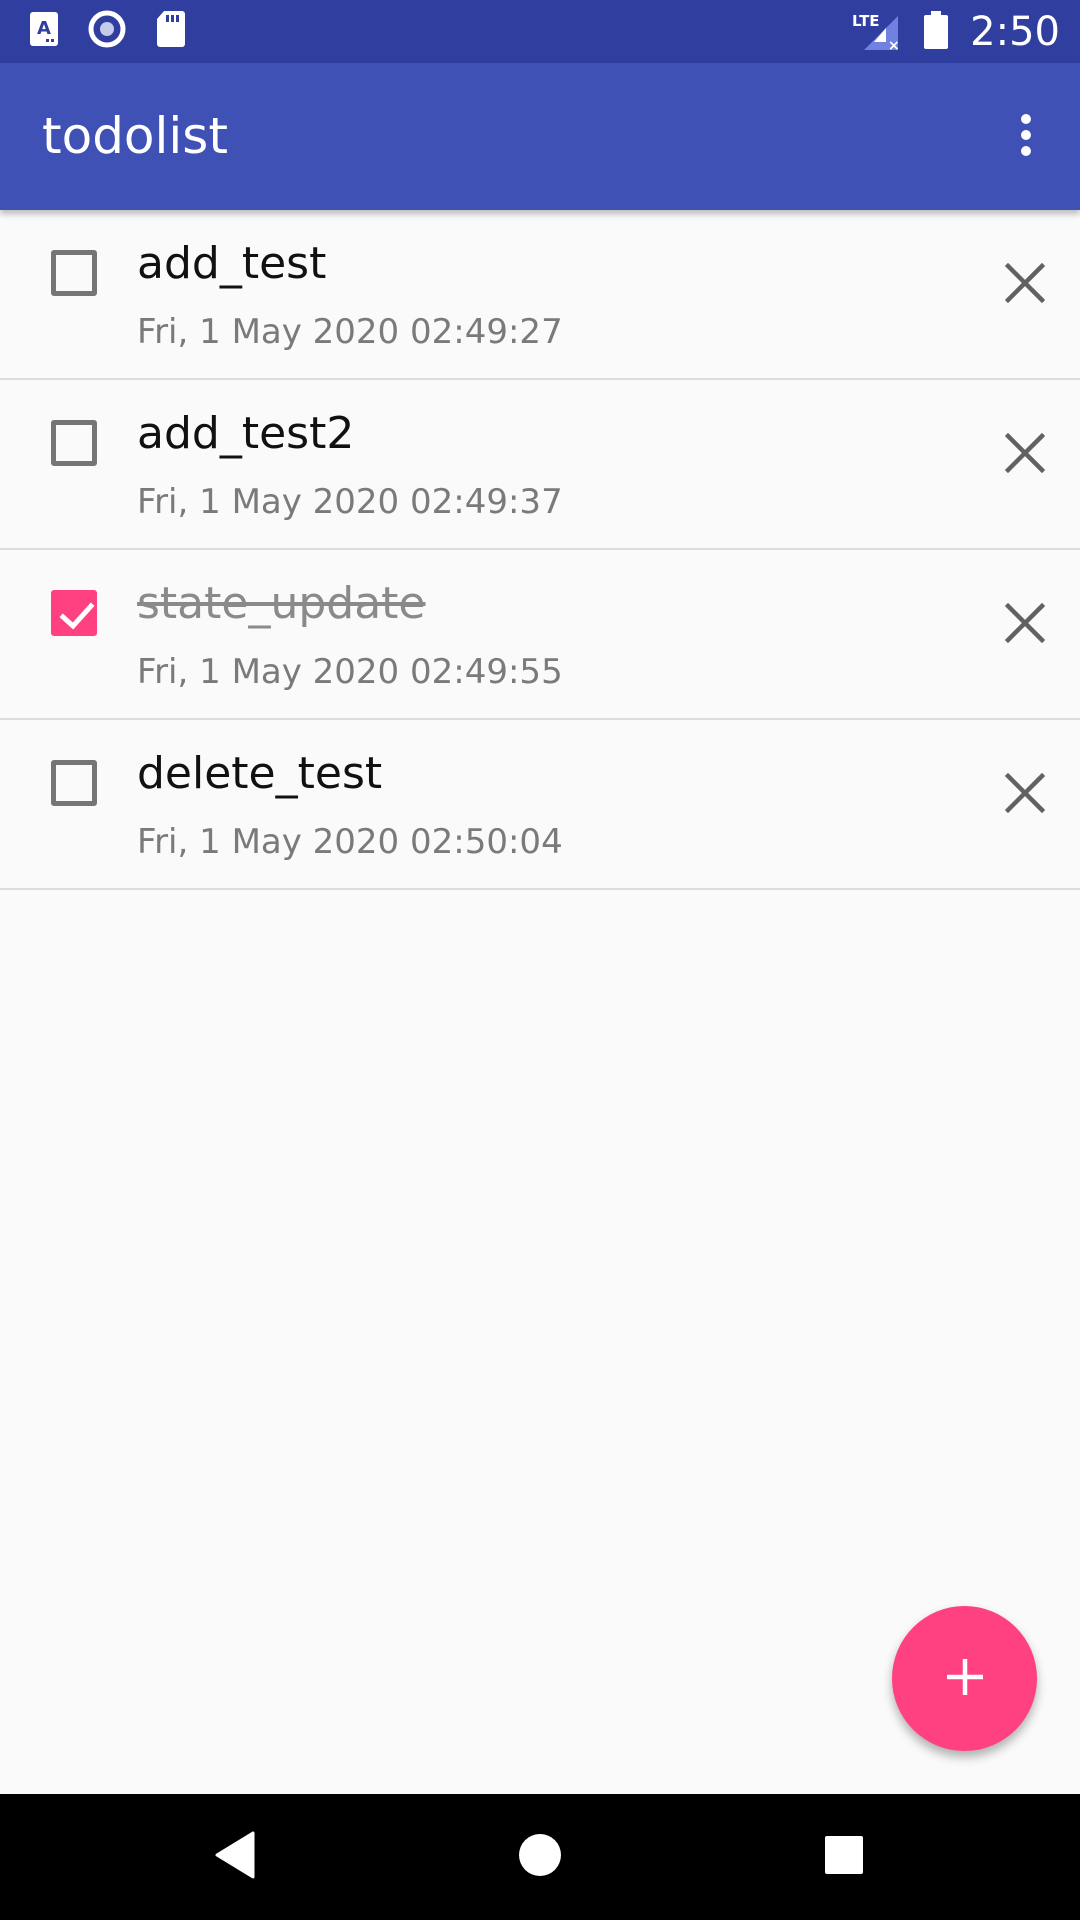  Describe the element at coordinates (350, 842) in the screenshot. I see `todo-timestamp: Fri, 1 May 2020 02:50:04` at that location.